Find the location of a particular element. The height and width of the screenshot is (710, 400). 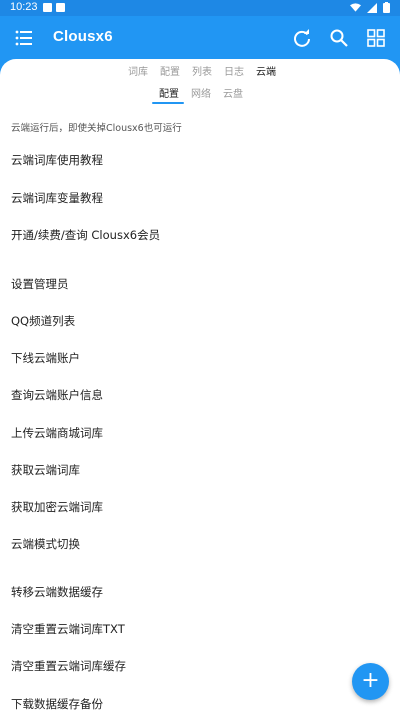

status-bar: 10:23 is located at coordinates (200, 8).